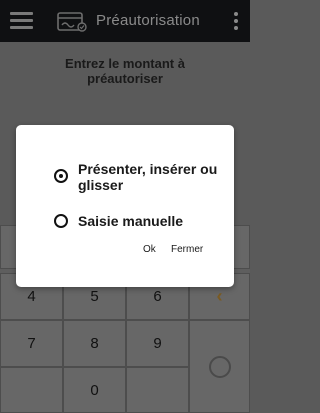  What do you see at coordinates (157, 343) in the screenshot?
I see `keypad-key-9: 9` at bounding box center [157, 343].